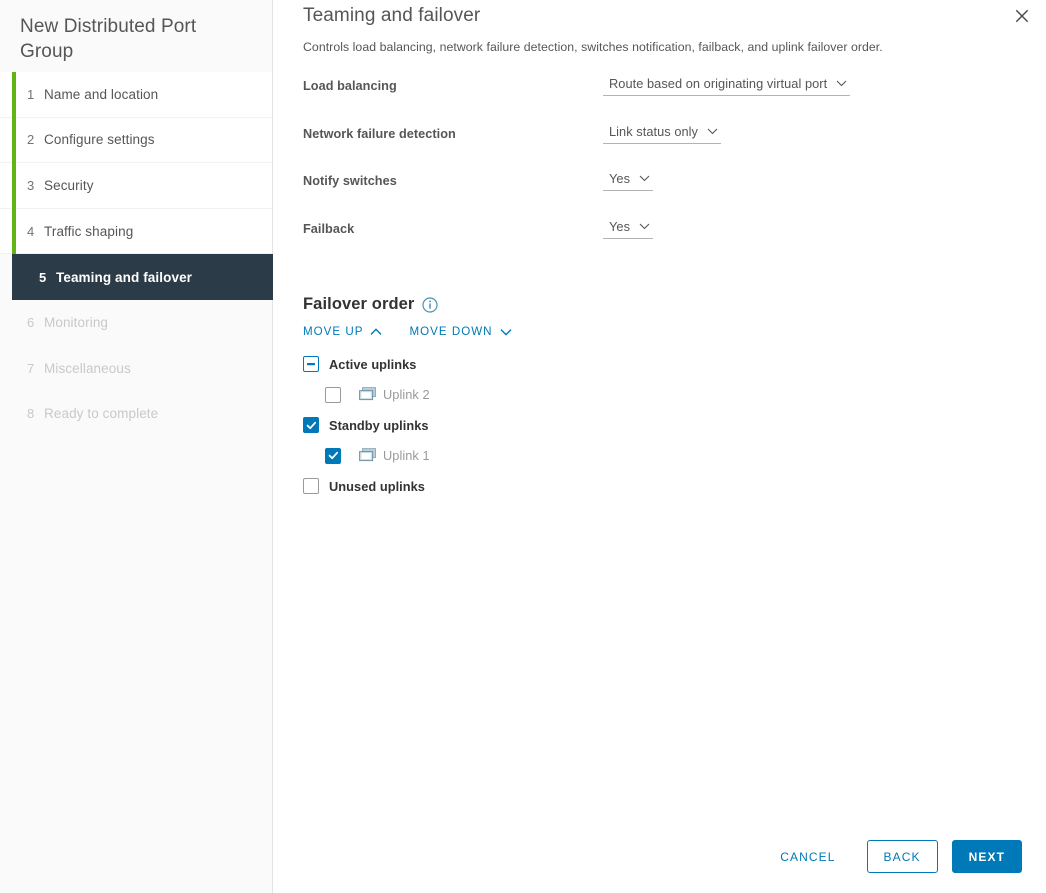  I want to click on sidebar-step-monitoring: 6 Monitoring, so click(136, 322).